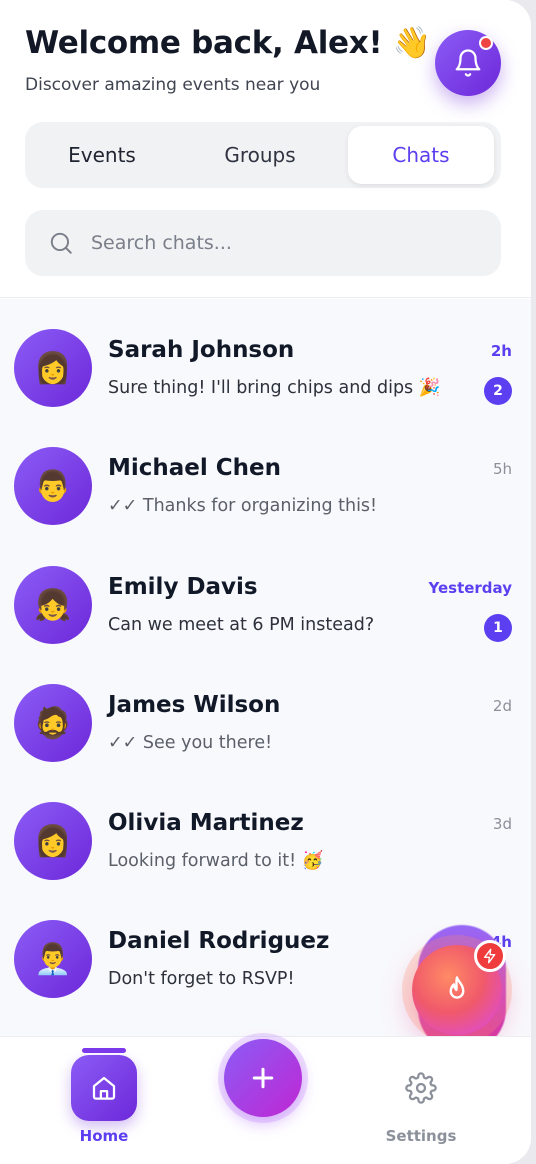 The height and width of the screenshot is (1164, 536). Describe the element at coordinates (502, 706) in the screenshot. I see `chat-time: 2d` at that location.